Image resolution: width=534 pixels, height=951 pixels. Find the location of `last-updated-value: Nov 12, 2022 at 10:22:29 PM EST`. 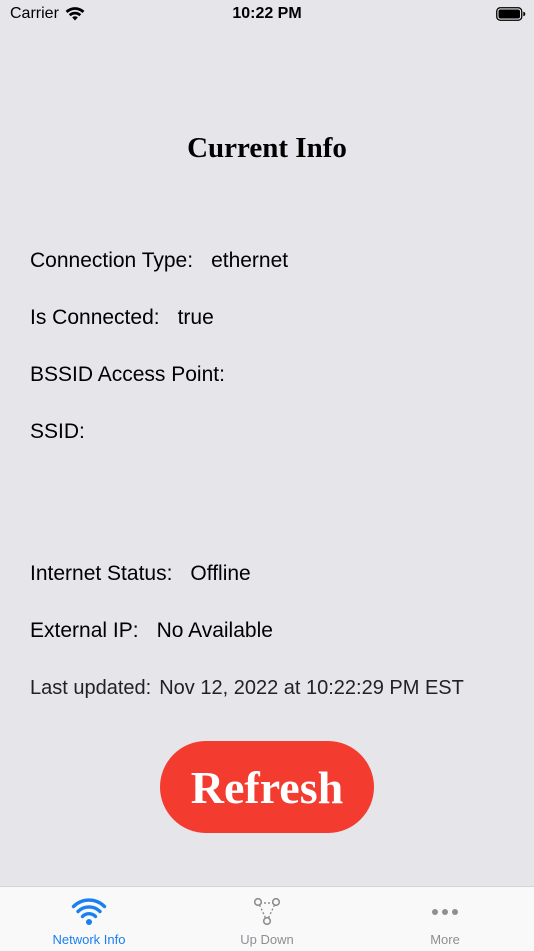

last-updated-value: Nov 12, 2022 at 10:22:29 PM EST is located at coordinates (311, 688).